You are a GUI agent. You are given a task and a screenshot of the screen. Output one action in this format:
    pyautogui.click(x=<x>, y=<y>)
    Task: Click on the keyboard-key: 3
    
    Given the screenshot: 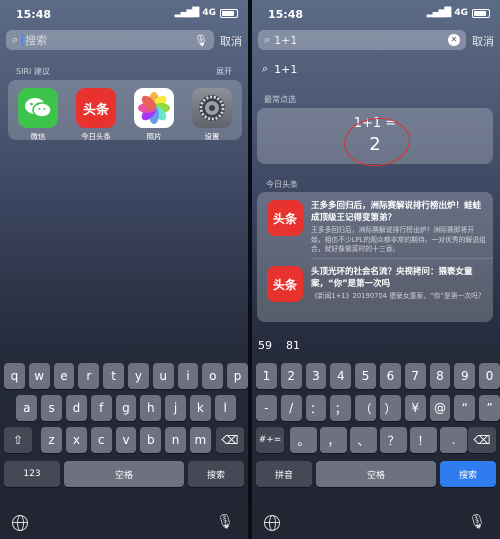 What is the action you would take?
    pyautogui.click(x=316, y=376)
    